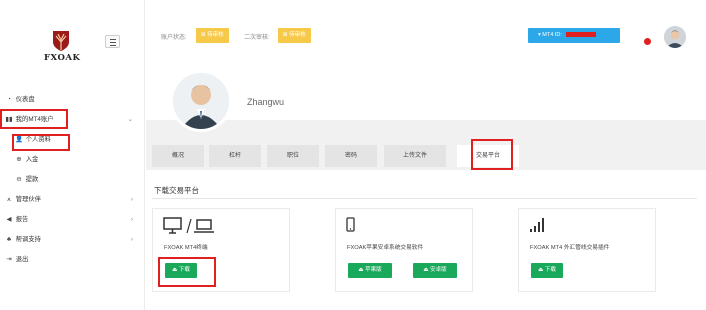 The width and height of the screenshot is (706, 310). What do you see at coordinates (41, 142) in the screenshot?
I see `highlight-profile` at bounding box center [41, 142].